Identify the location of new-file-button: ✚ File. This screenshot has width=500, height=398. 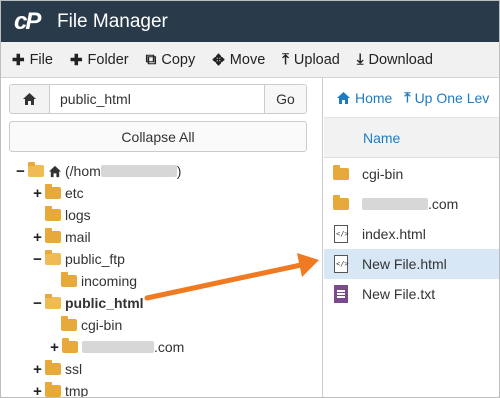
(32, 60).